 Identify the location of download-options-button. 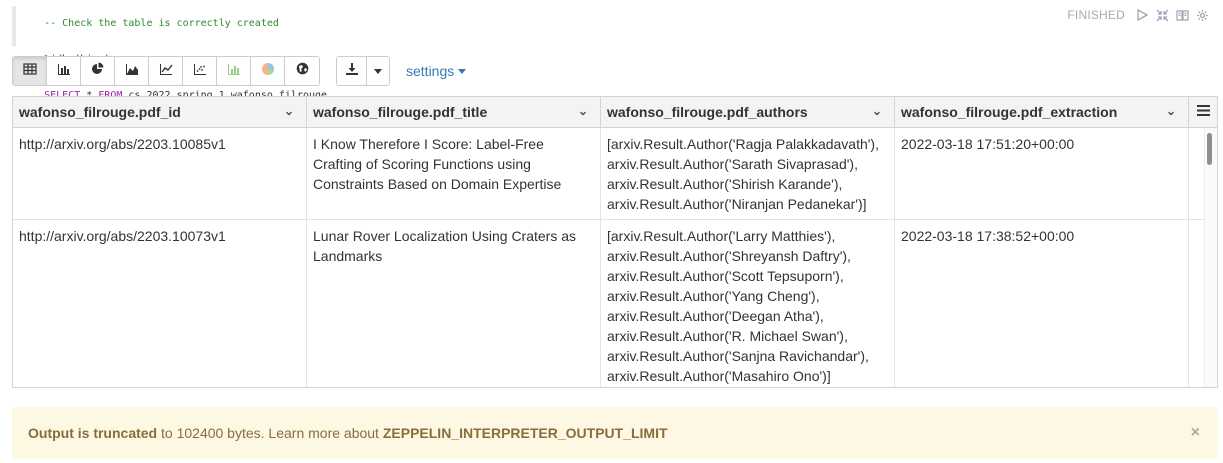
(378, 71).